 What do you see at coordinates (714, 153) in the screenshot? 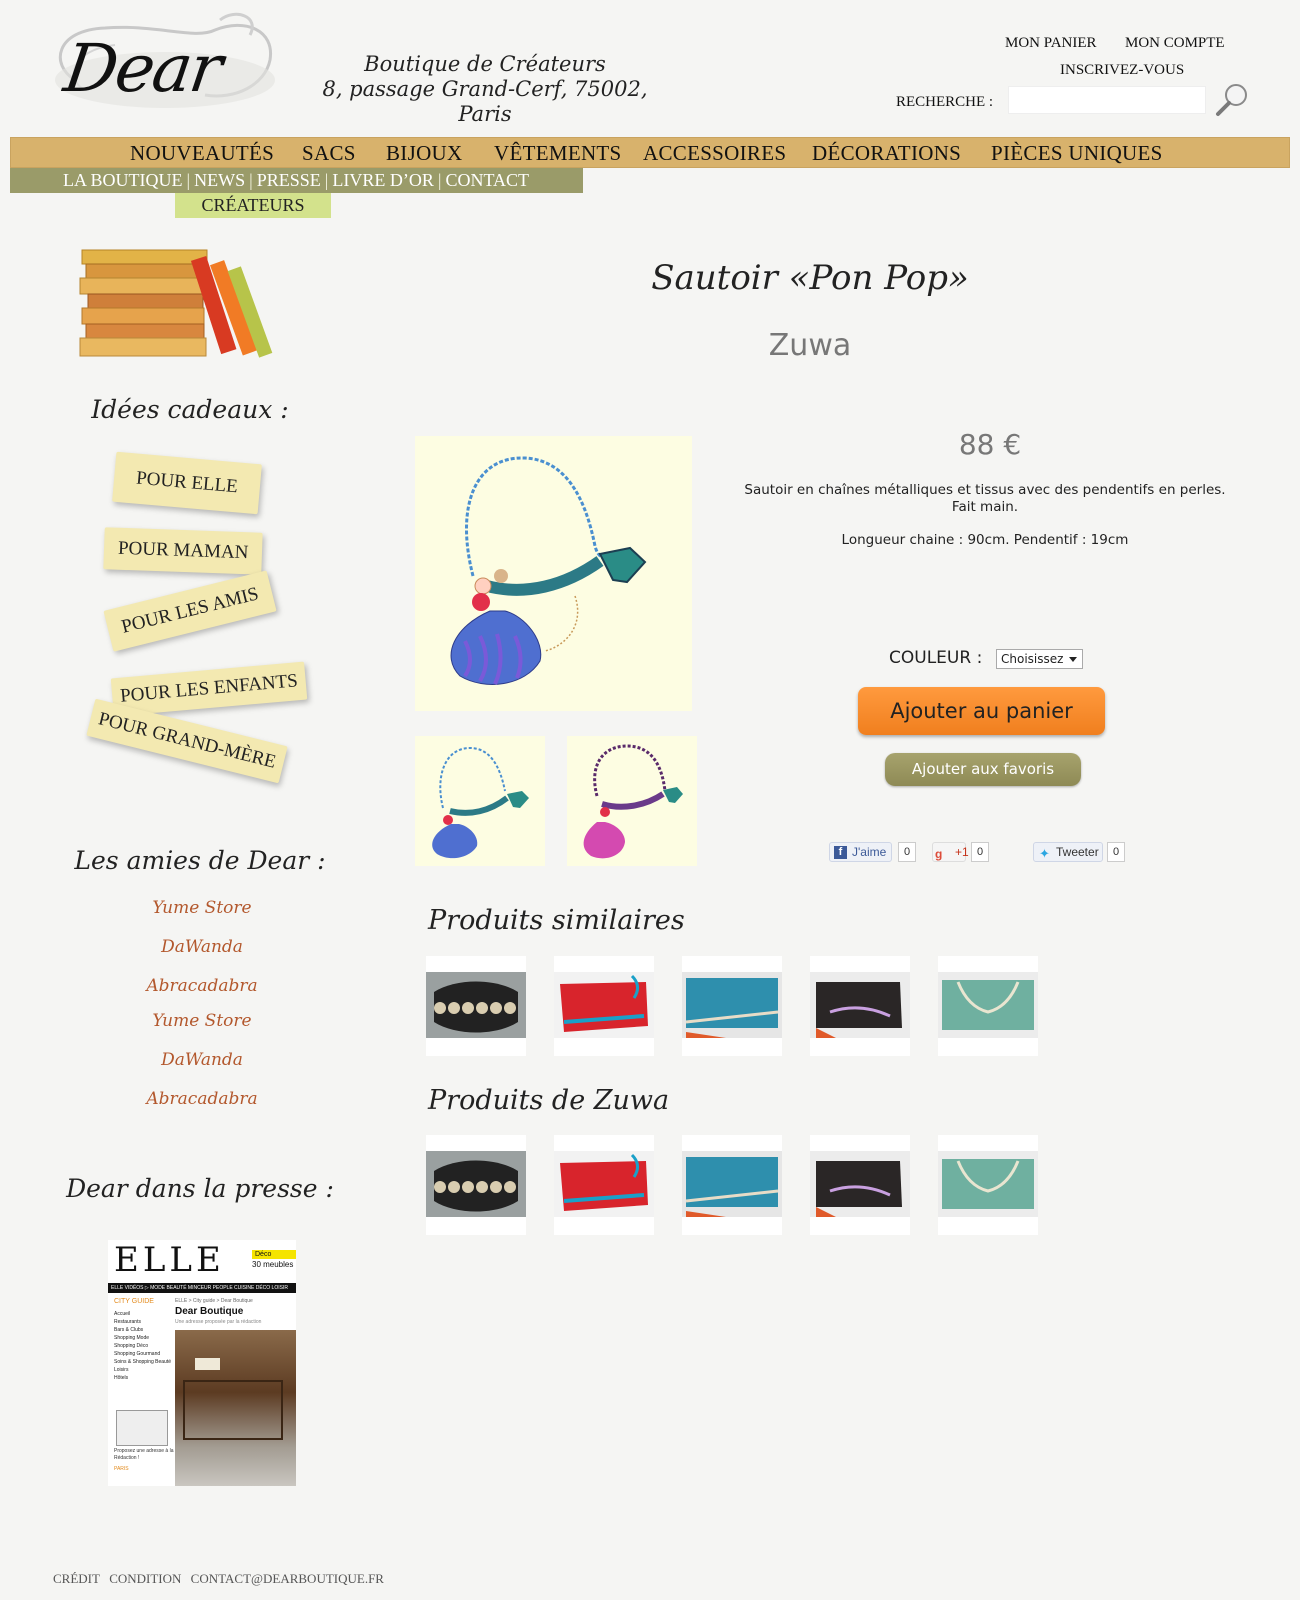
I see `nav-accessoires: ACCESSOIRES` at bounding box center [714, 153].